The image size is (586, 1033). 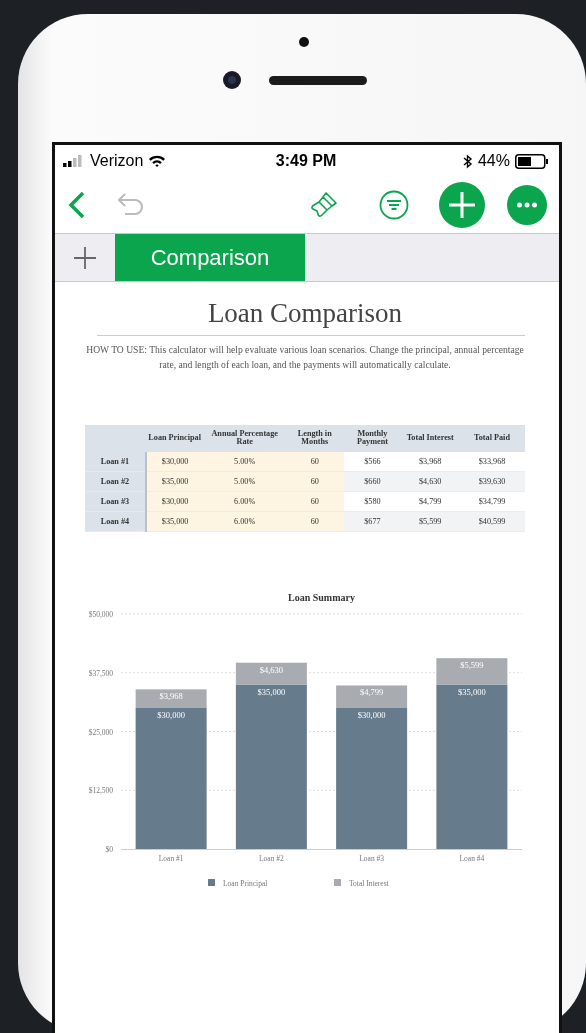 What do you see at coordinates (430, 481) in the screenshot?
I see `table-cell: $4,630` at bounding box center [430, 481].